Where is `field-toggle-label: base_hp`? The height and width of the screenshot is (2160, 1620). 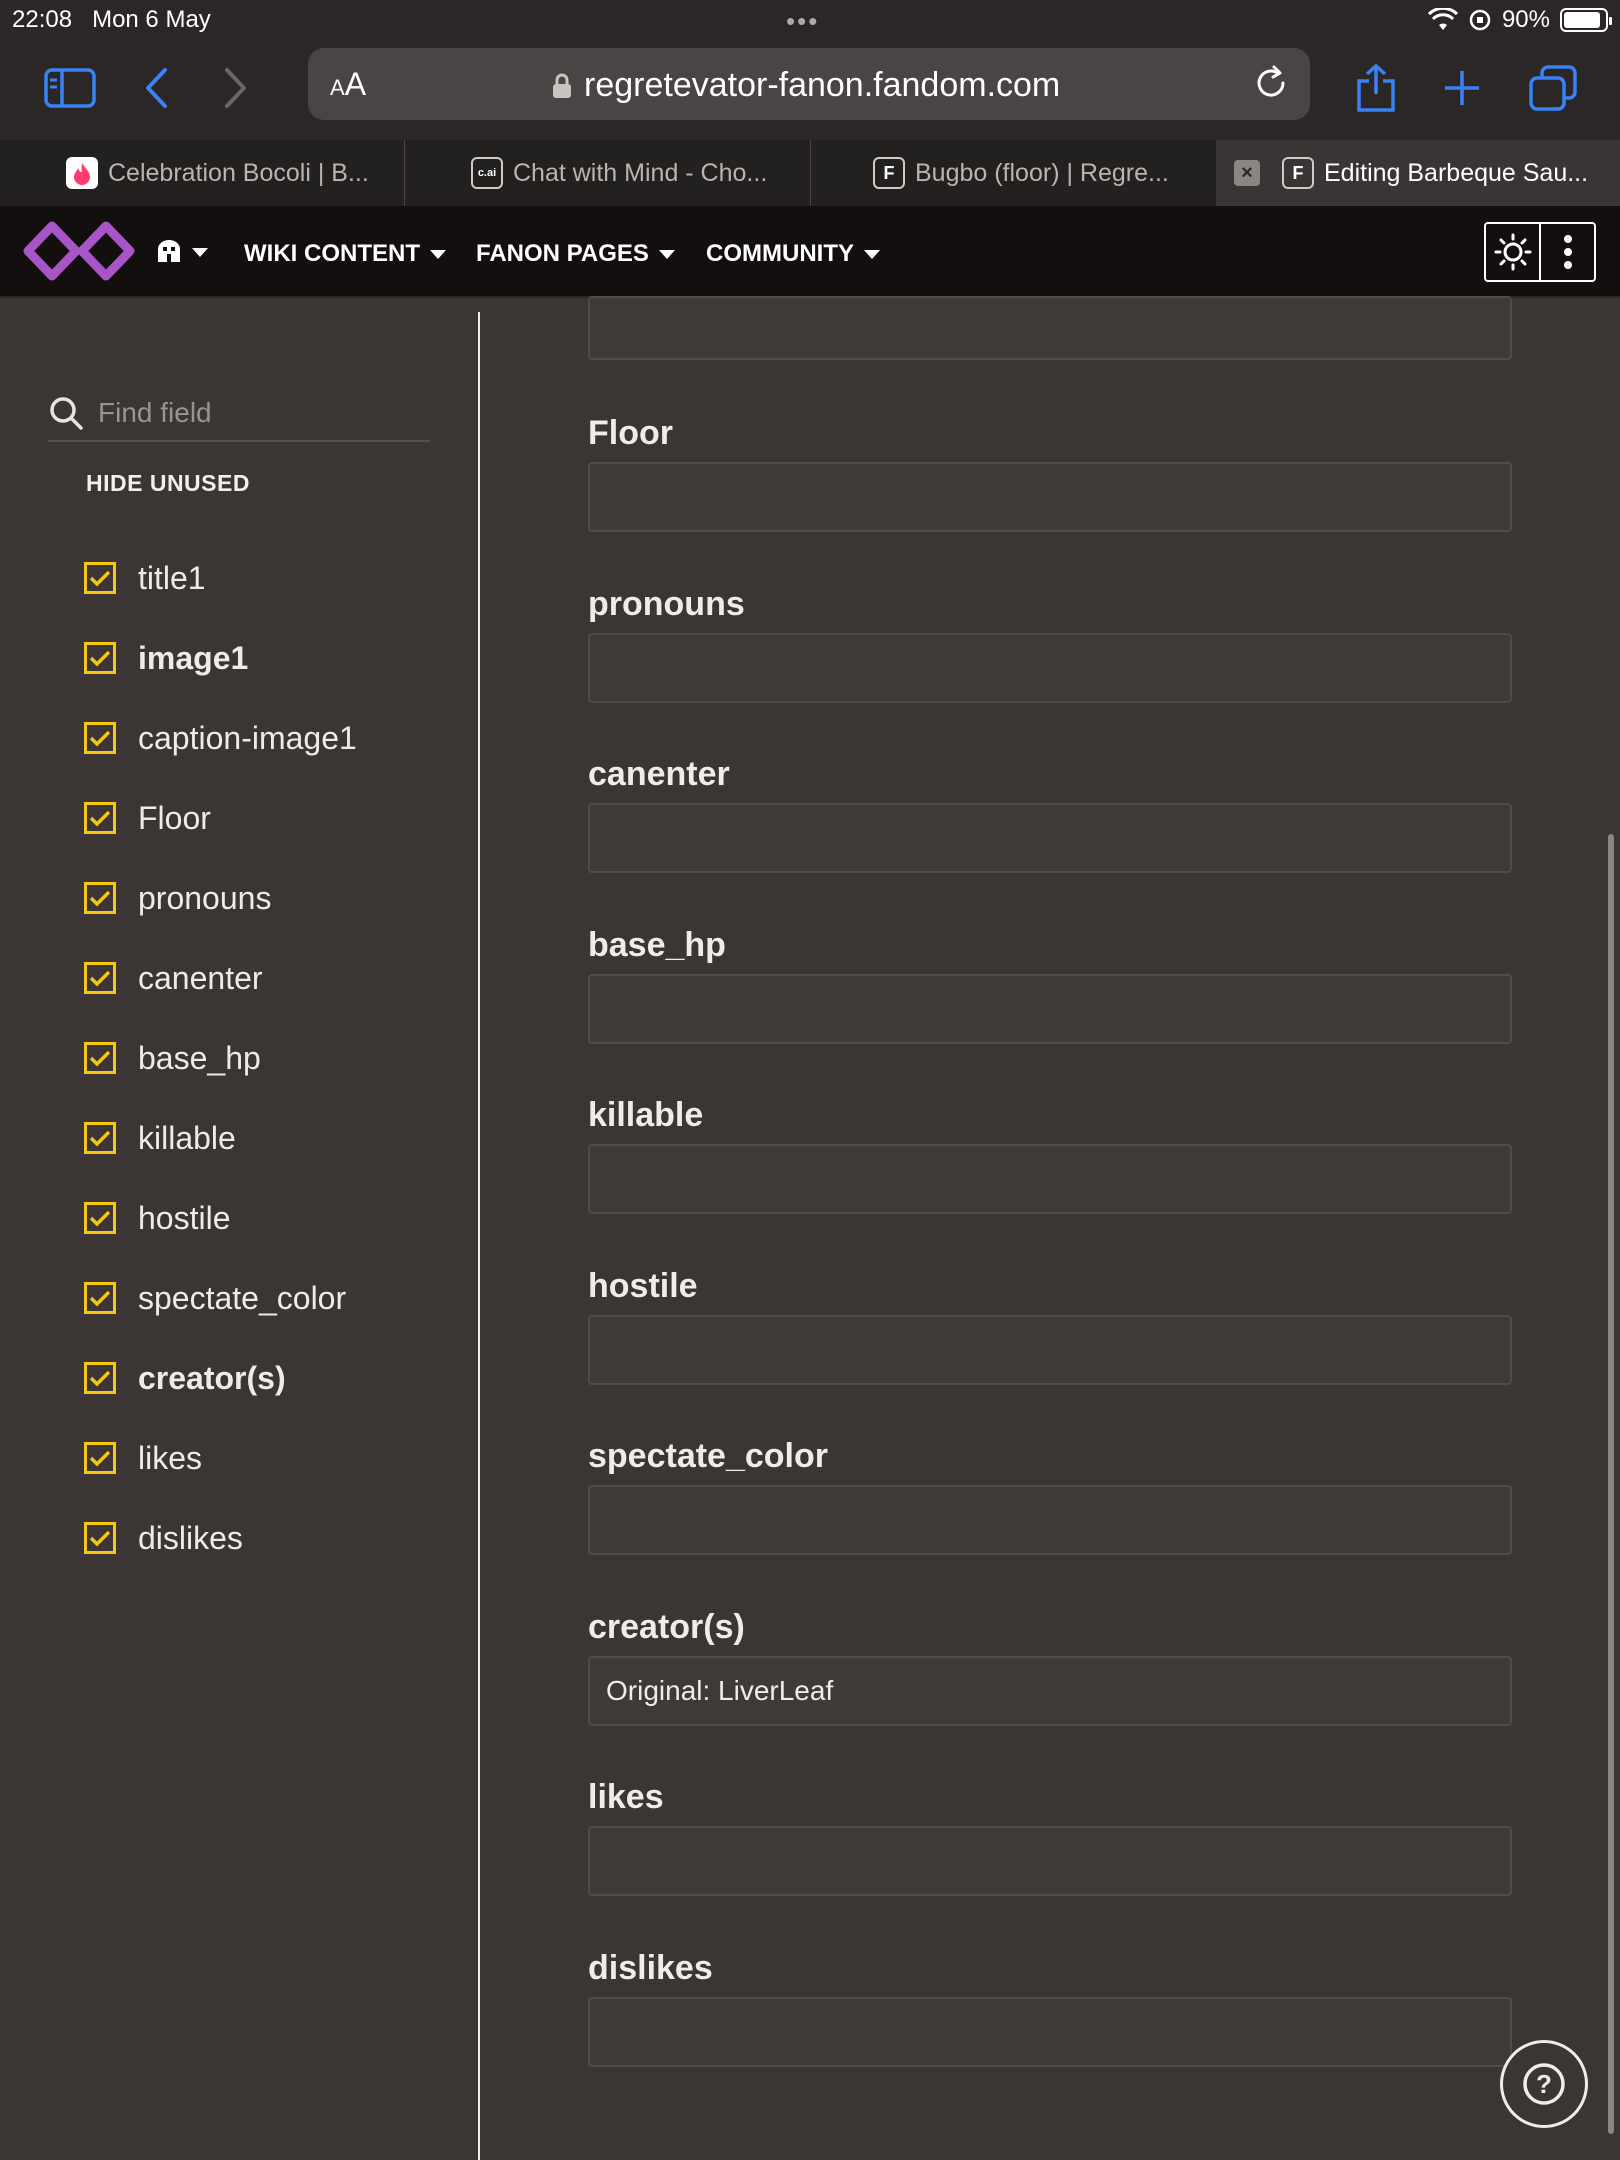 field-toggle-label: base_hp is located at coordinates (199, 1057).